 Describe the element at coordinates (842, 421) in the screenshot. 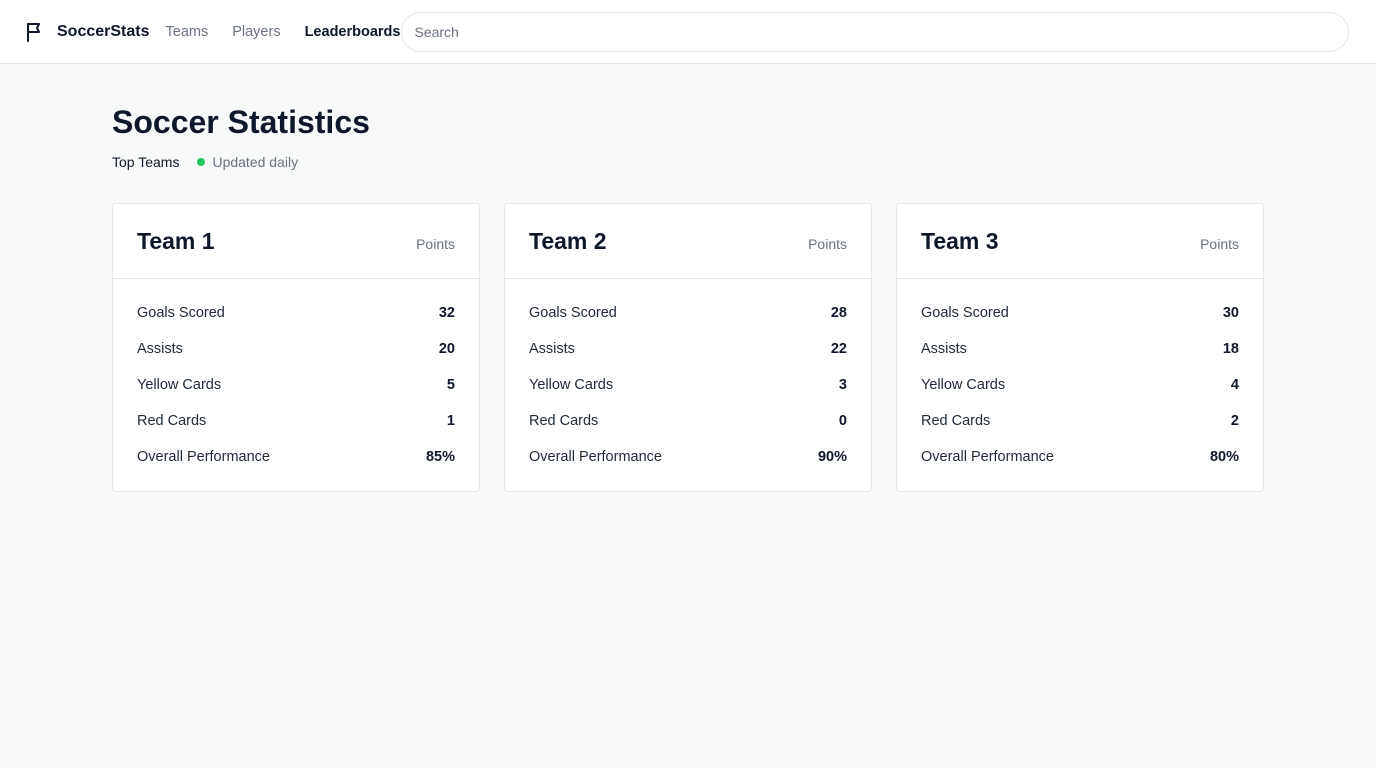

I see `stat-value: 0` at that location.